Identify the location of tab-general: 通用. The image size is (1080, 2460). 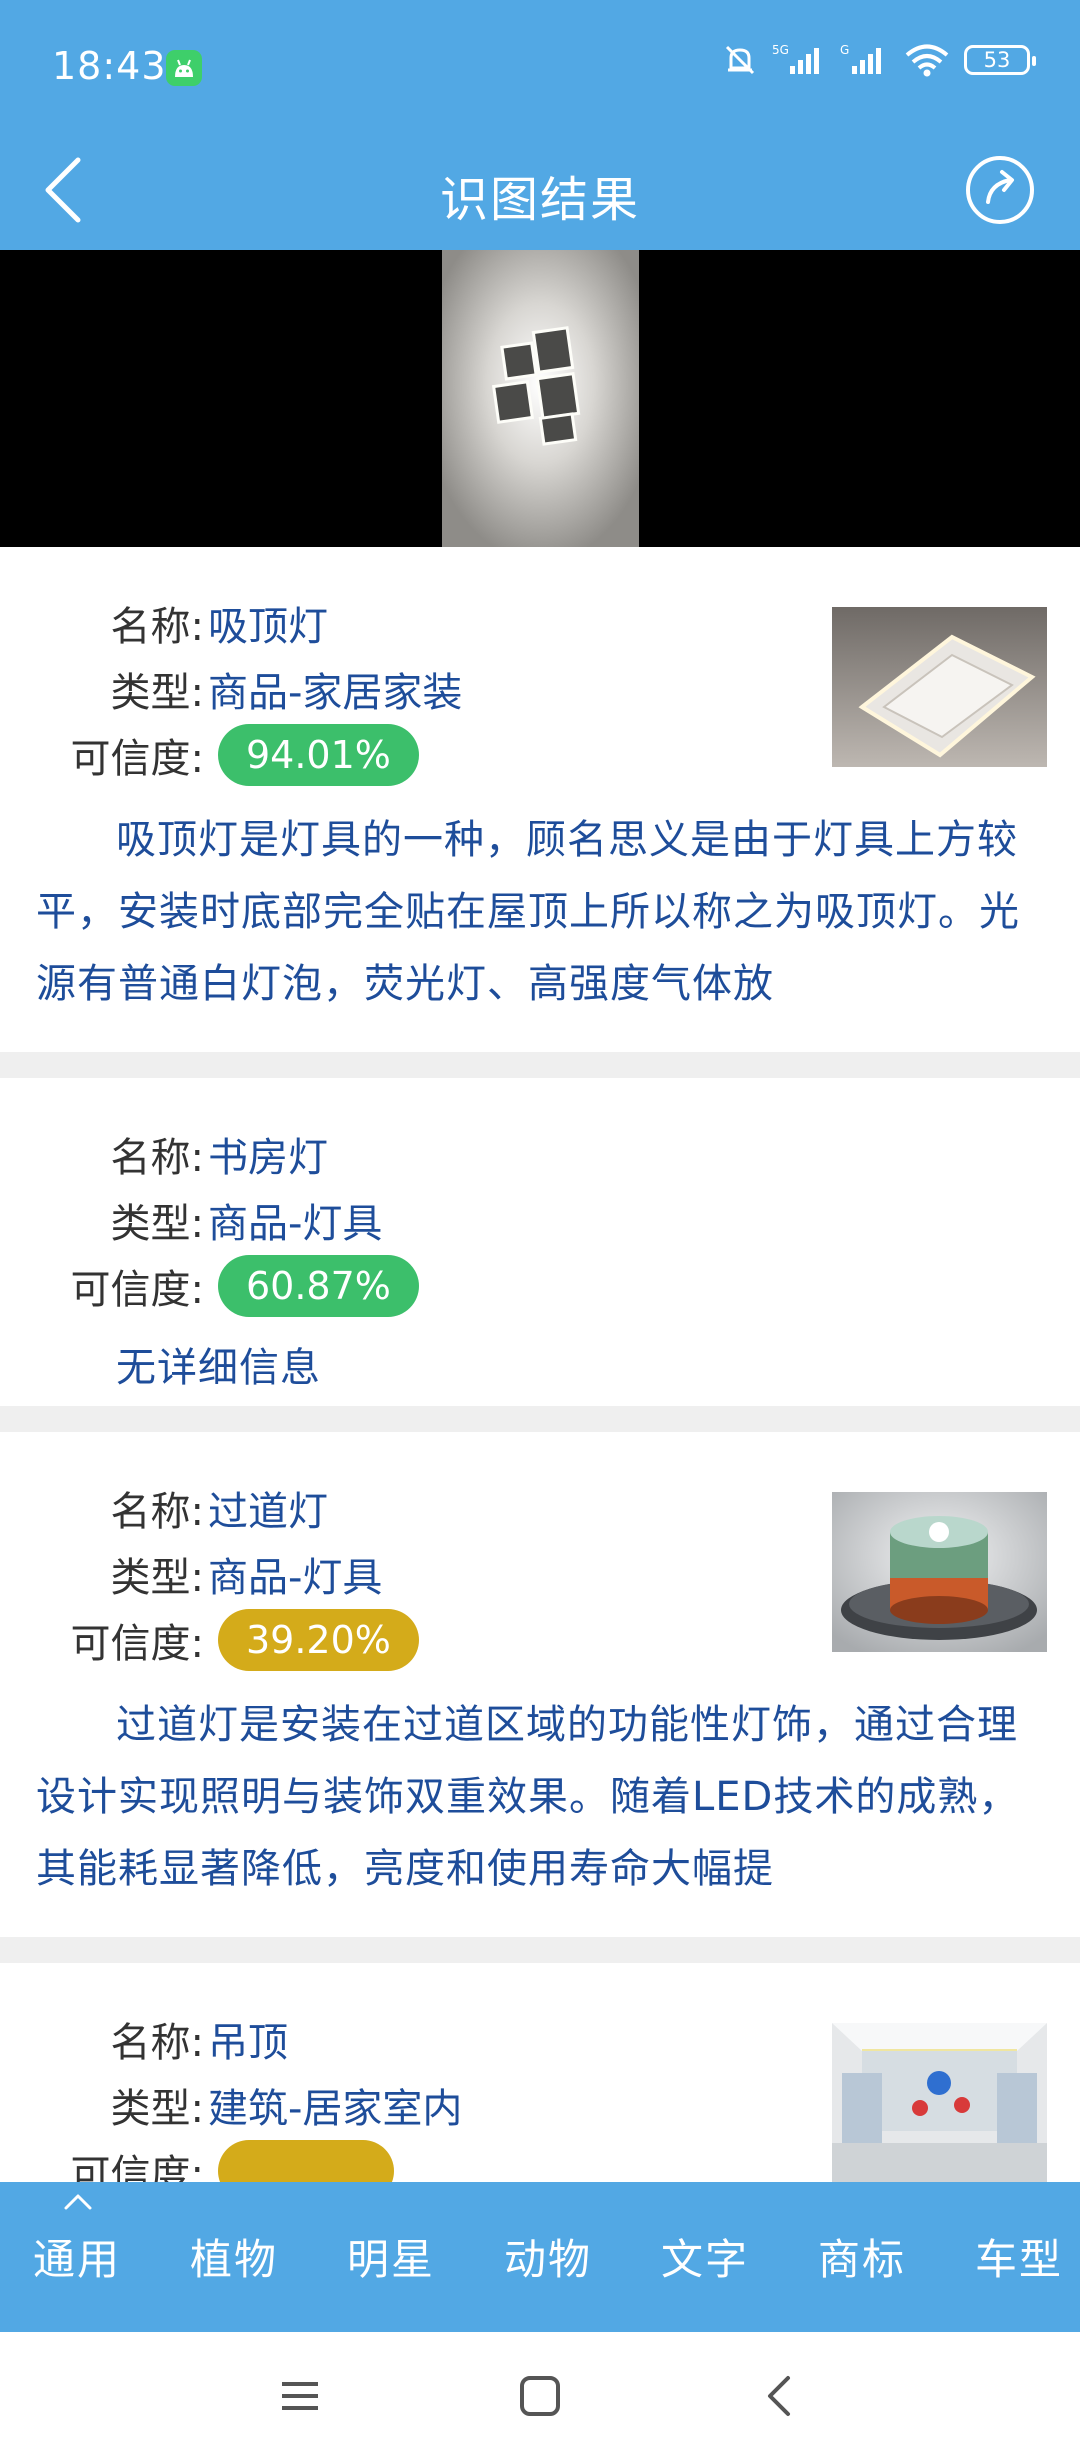
(77, 2256).